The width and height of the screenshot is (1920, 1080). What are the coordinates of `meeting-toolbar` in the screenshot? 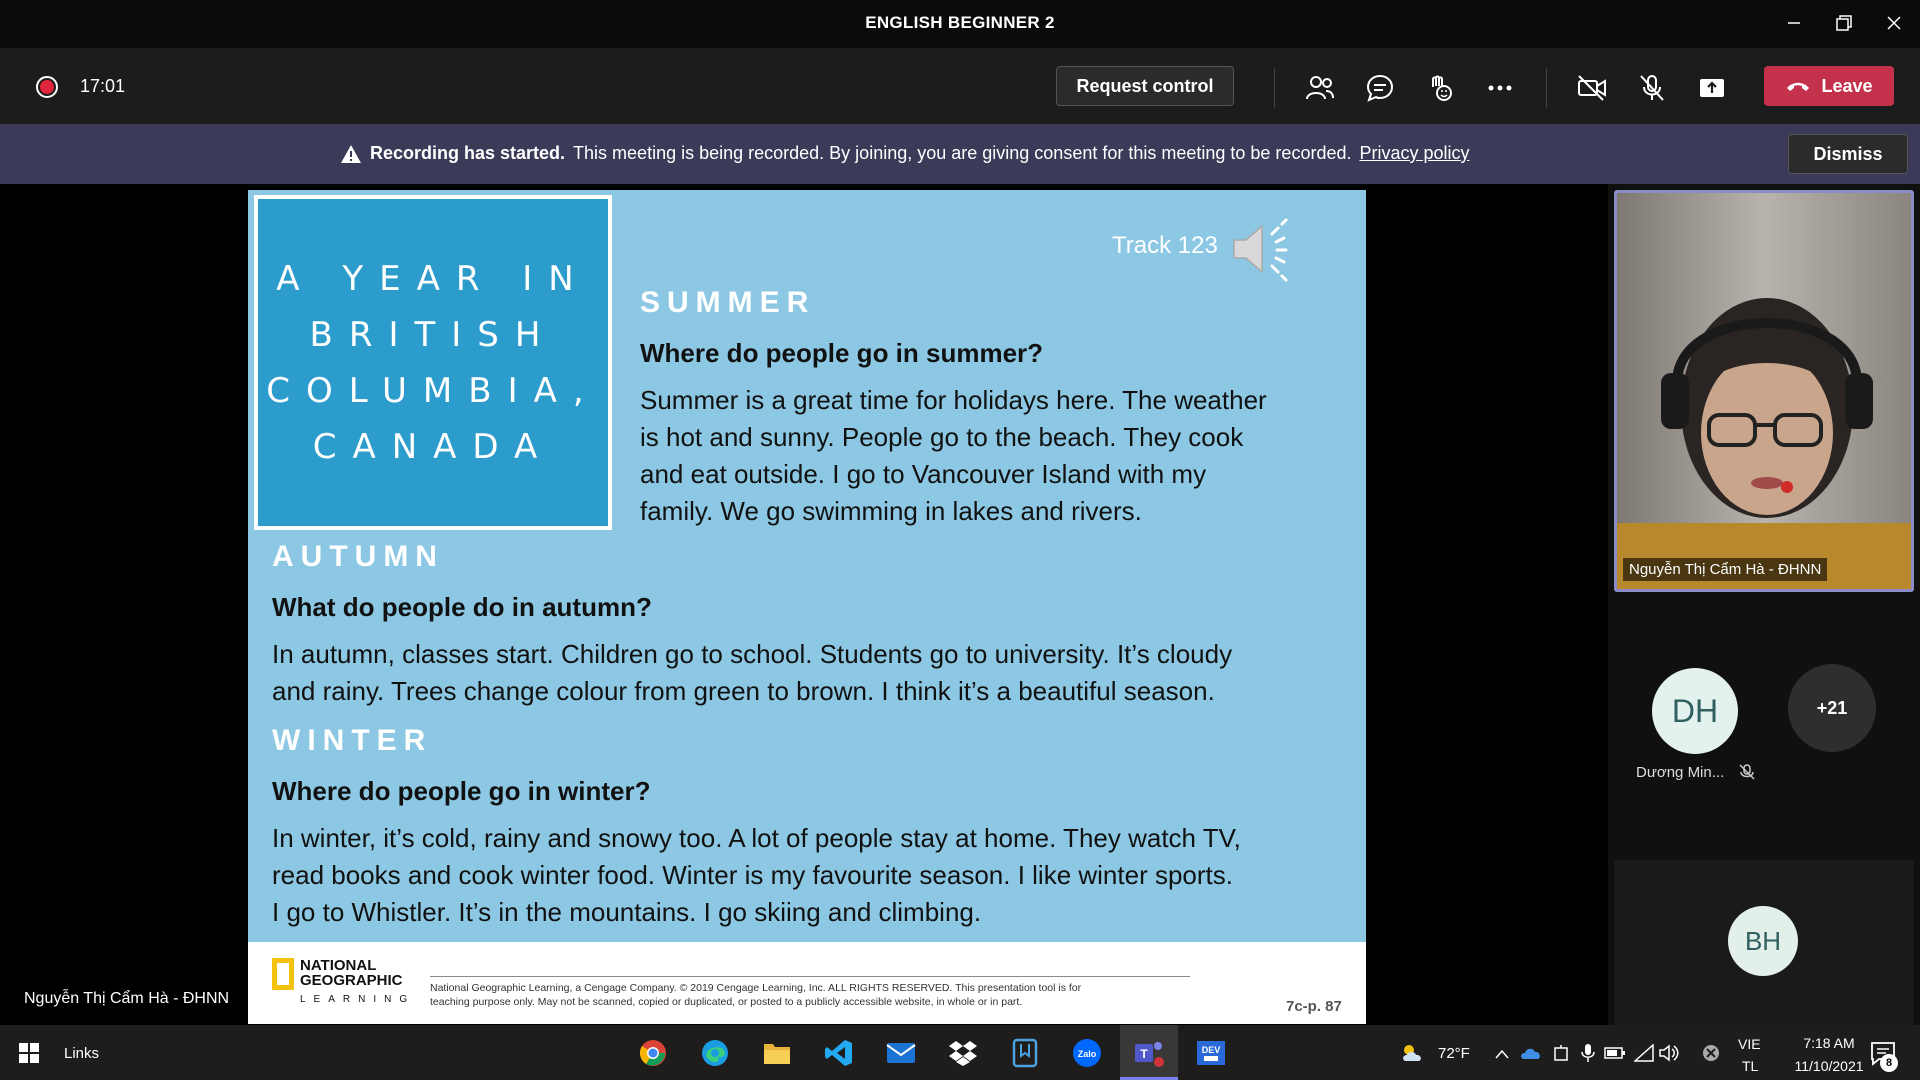 It's located at (960, 86).